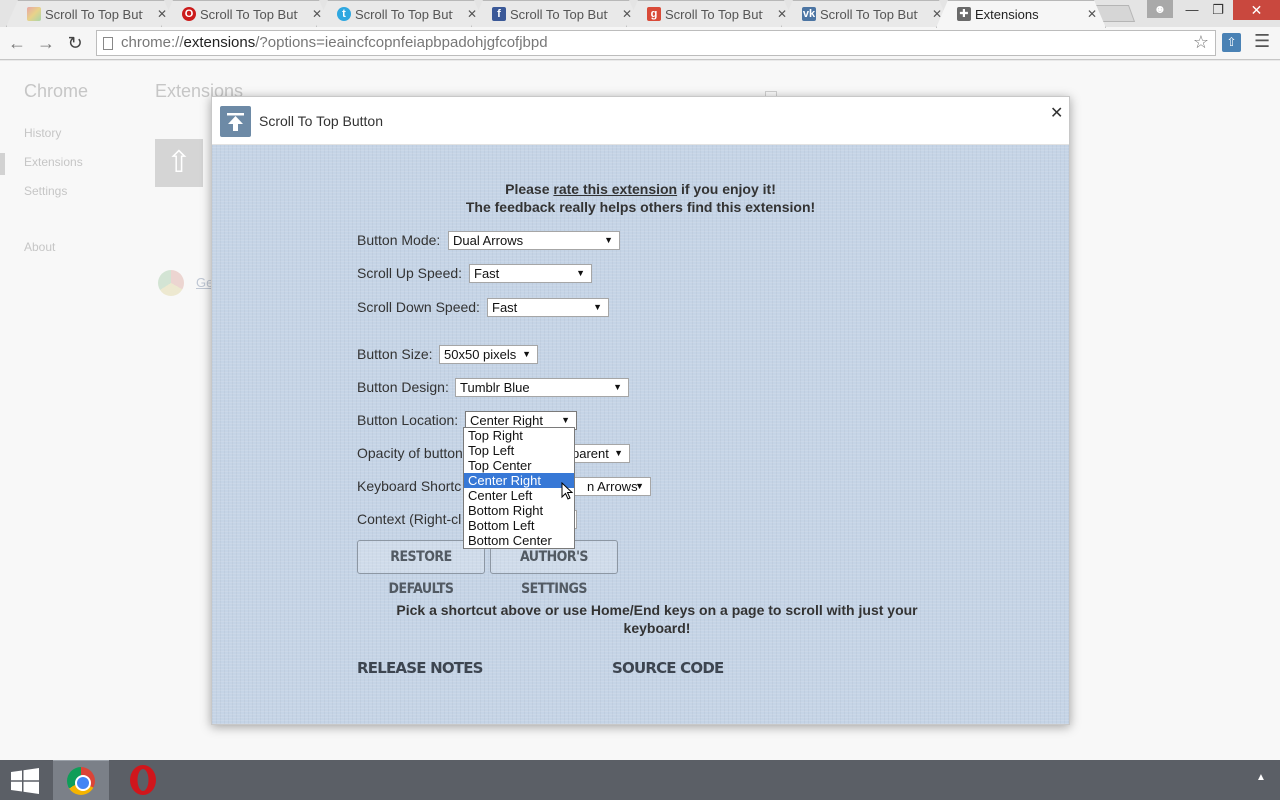 This screenshot has height=800, width=1280. Describe the element at coordinates (519, 510) in the screenshot. I see `location-option-bottom-right: Bottom Right` at that location.